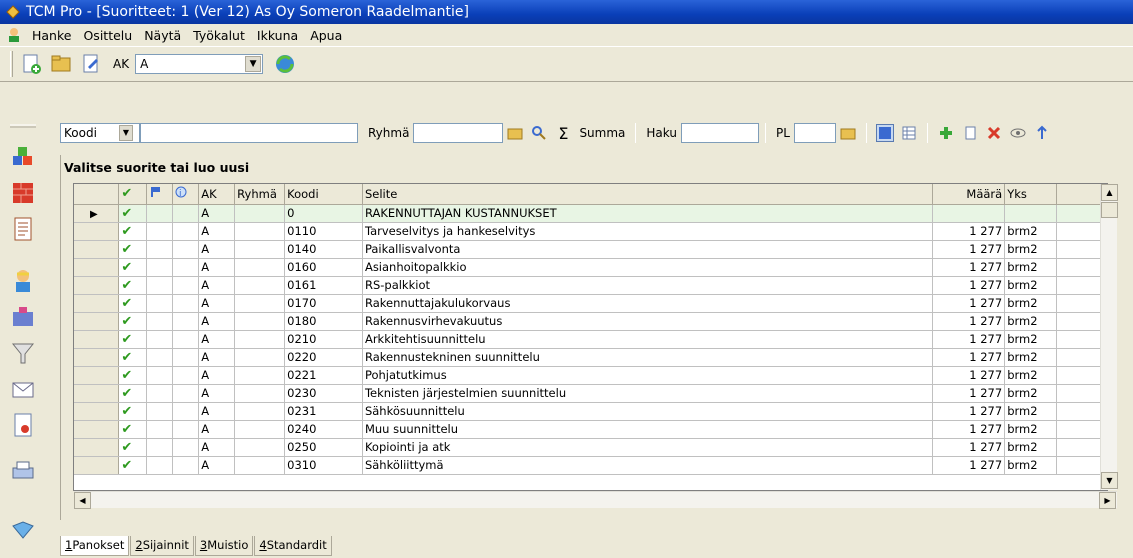 The image size is (1133, 558). Describe the element at coordinates (323, 194) in the screenshot. I see `col-code-header: Koodi` at that location.